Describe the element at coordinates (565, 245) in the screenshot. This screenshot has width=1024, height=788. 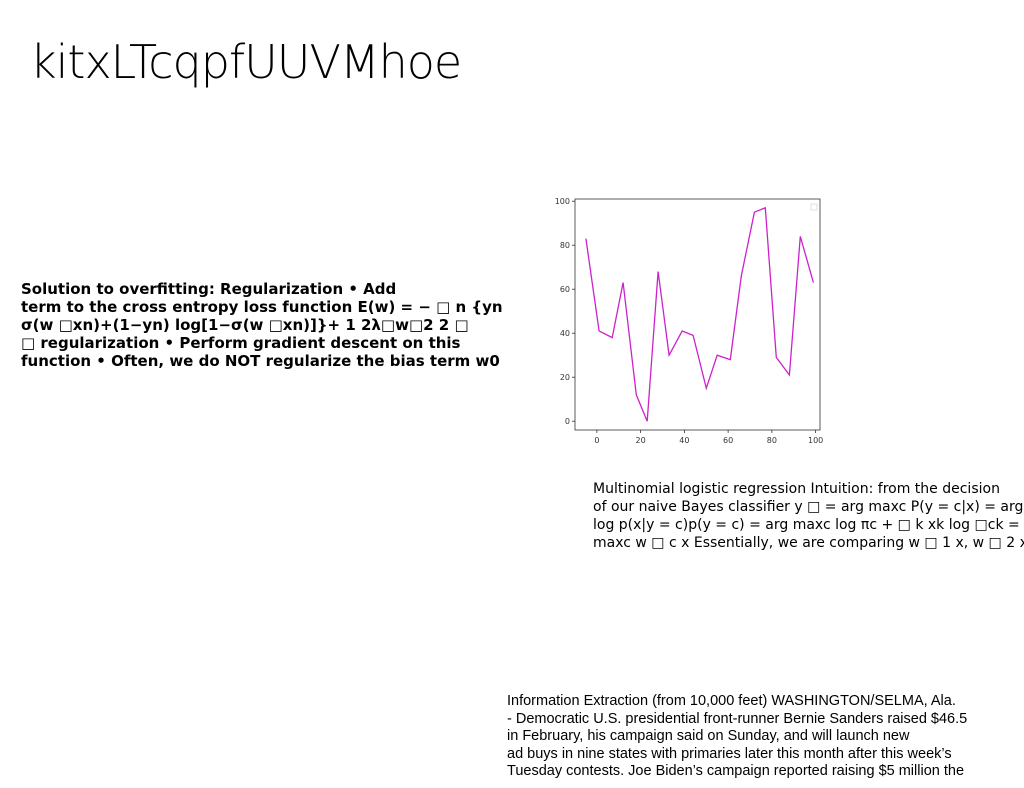
I see `y-tick-label: 80` at that location.